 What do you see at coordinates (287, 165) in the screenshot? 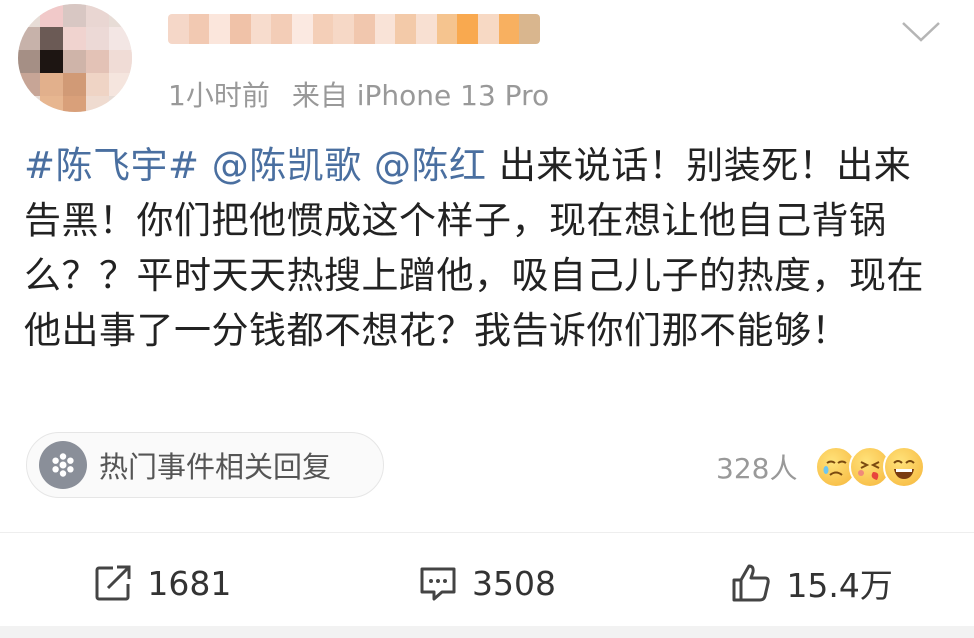
I see `mention-link: @陈凯歌` at bounding box center [287, 165].